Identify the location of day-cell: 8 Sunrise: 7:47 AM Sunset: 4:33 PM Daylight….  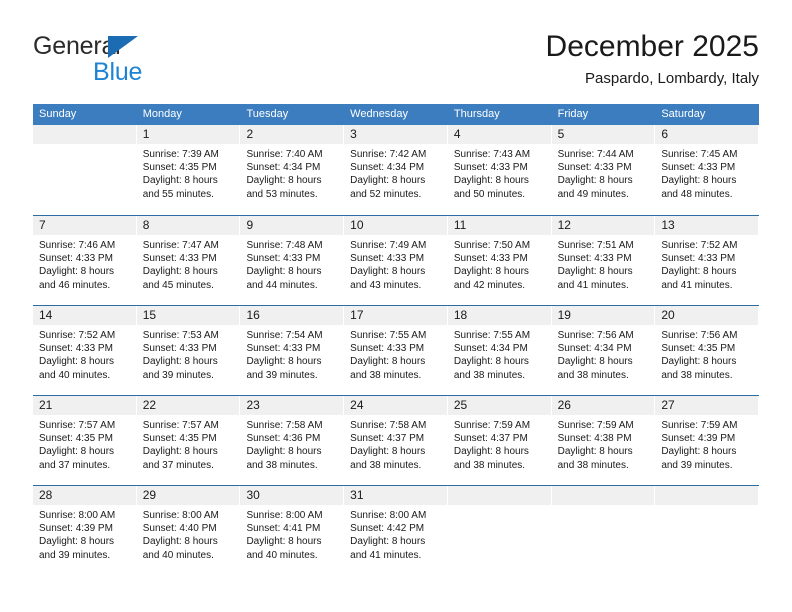
(188, 260).